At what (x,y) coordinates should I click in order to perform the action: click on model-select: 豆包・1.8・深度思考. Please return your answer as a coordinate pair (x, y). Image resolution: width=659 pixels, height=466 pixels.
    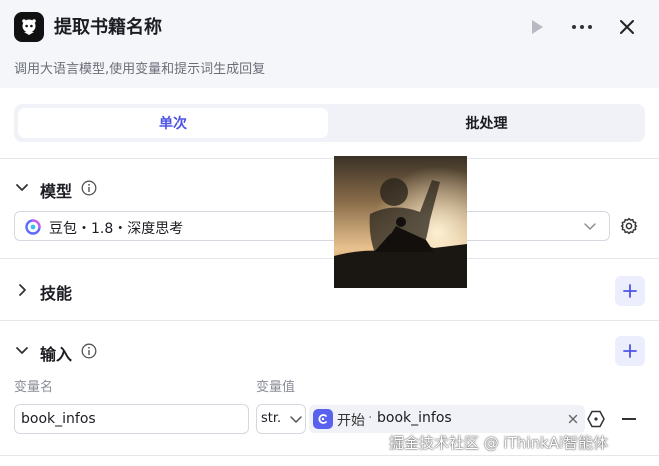
    Looking at the image, I should click on (312, 226).